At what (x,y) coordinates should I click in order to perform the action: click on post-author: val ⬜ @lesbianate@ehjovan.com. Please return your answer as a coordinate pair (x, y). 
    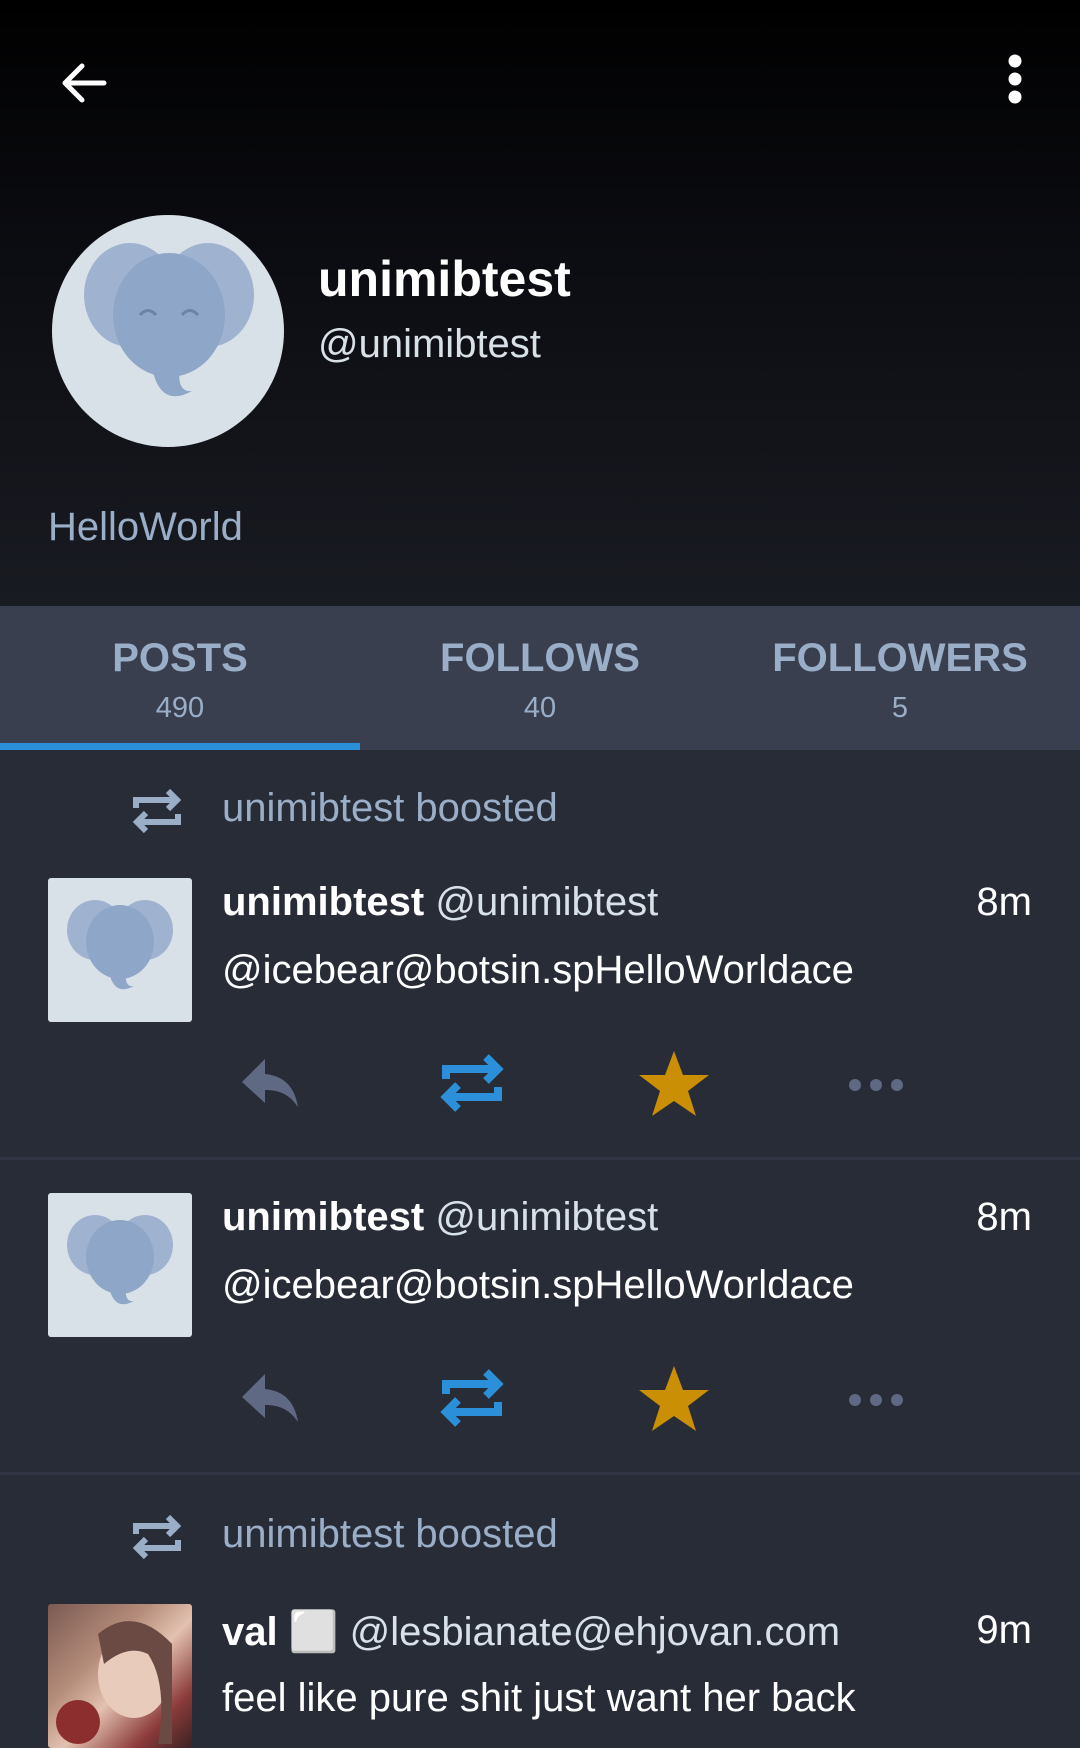
    Looking at the image, I should click on (531, 1631).